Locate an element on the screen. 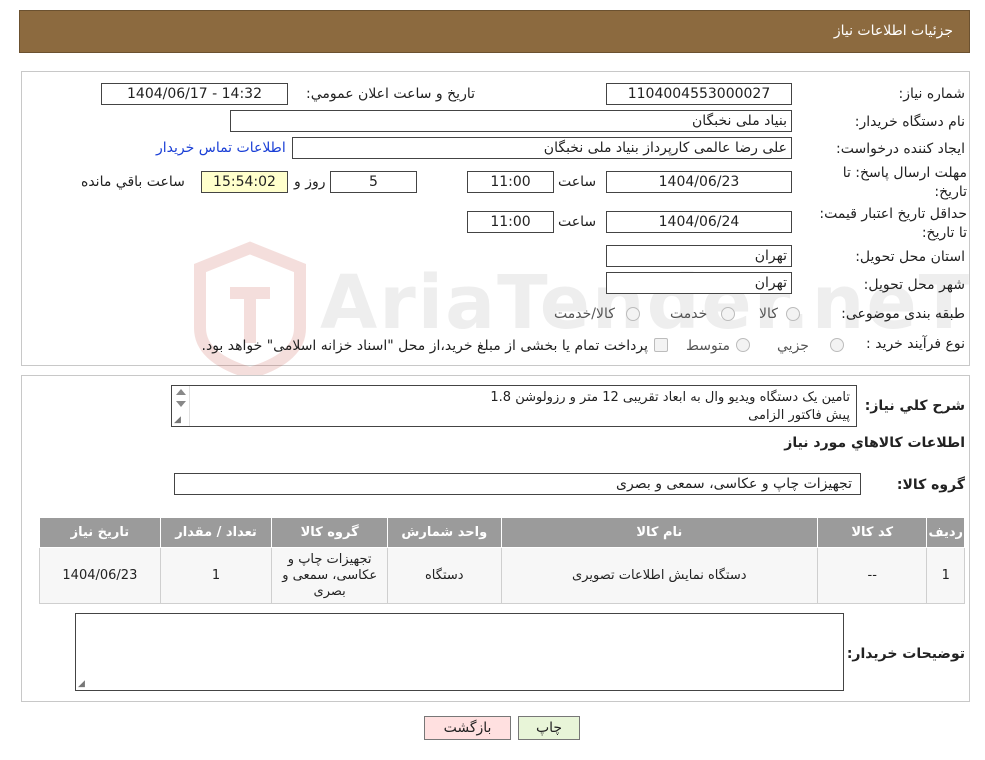 Image resolution: width=985 pixels, height=760 pixels. cell-group: تجهیزات چاپ و عکاسی، سمعی و بصری is located at coordinates (329, 575).